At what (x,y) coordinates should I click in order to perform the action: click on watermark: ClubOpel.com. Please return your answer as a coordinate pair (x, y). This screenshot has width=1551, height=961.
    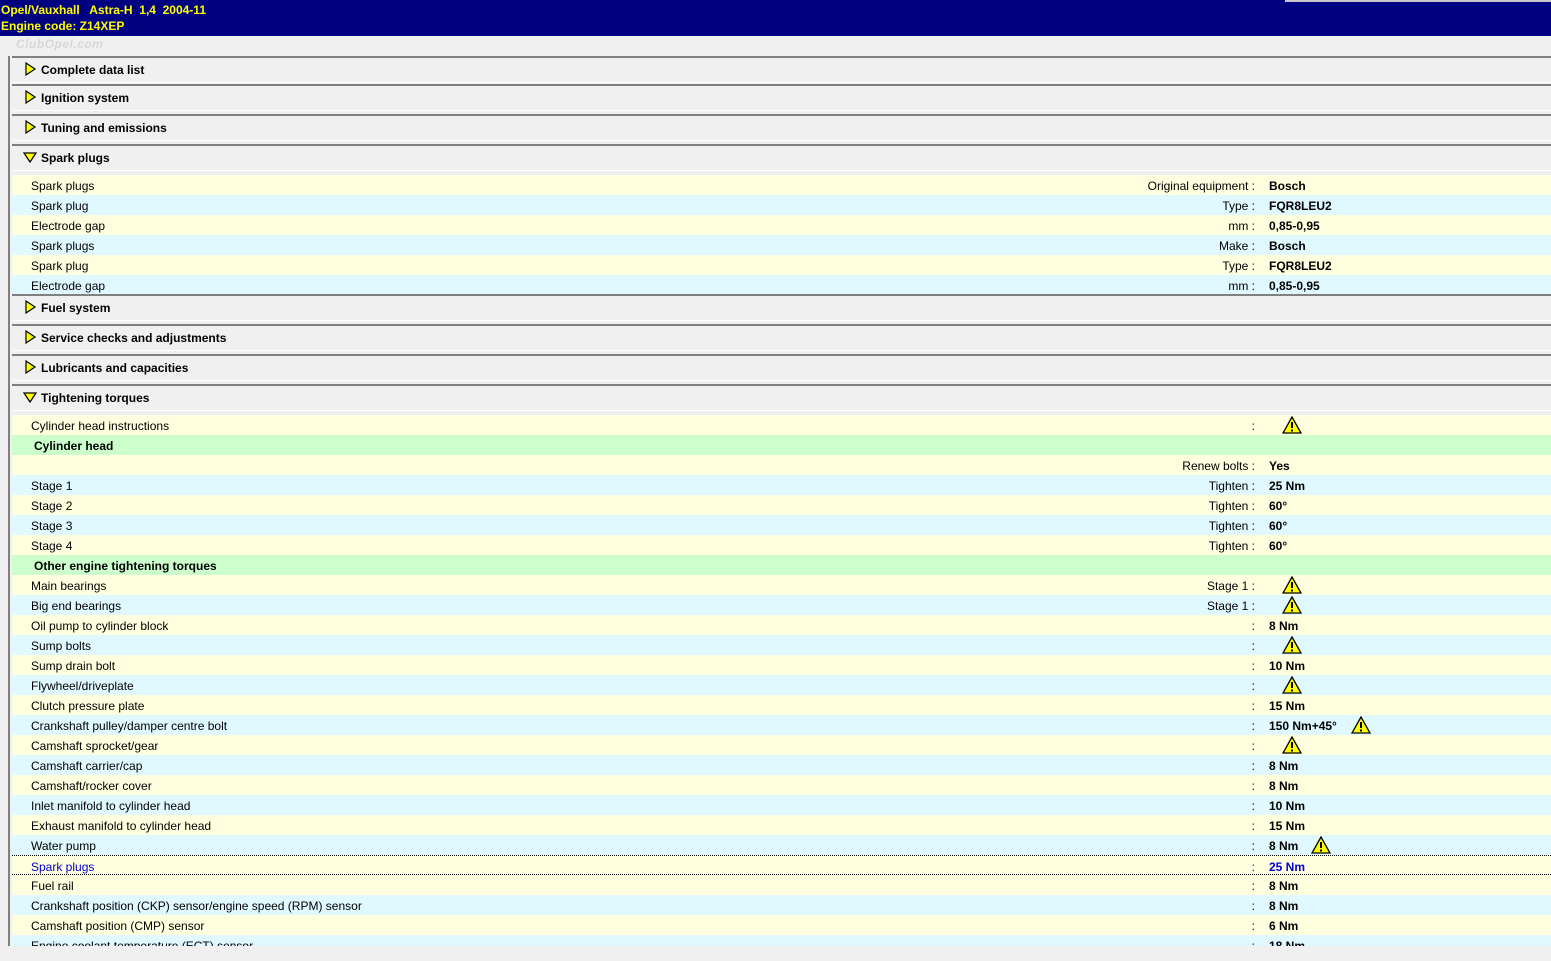
    Looking at the image, I should click on (60, 44).